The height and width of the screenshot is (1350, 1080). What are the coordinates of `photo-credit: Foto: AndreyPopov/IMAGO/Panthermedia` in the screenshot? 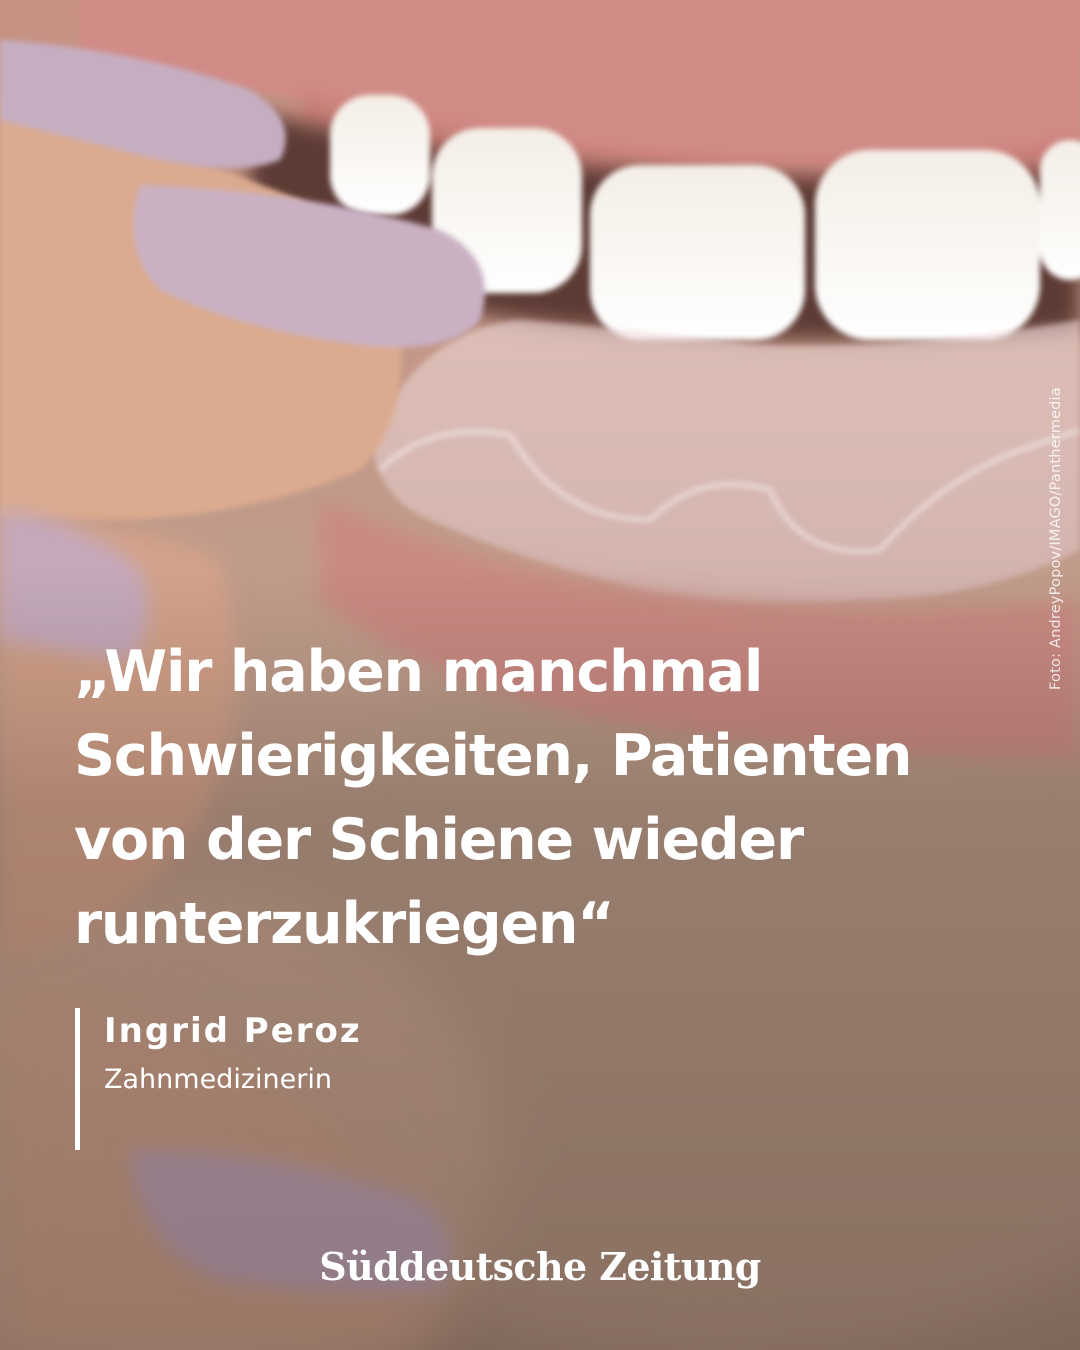 It's located at (1056, 538).